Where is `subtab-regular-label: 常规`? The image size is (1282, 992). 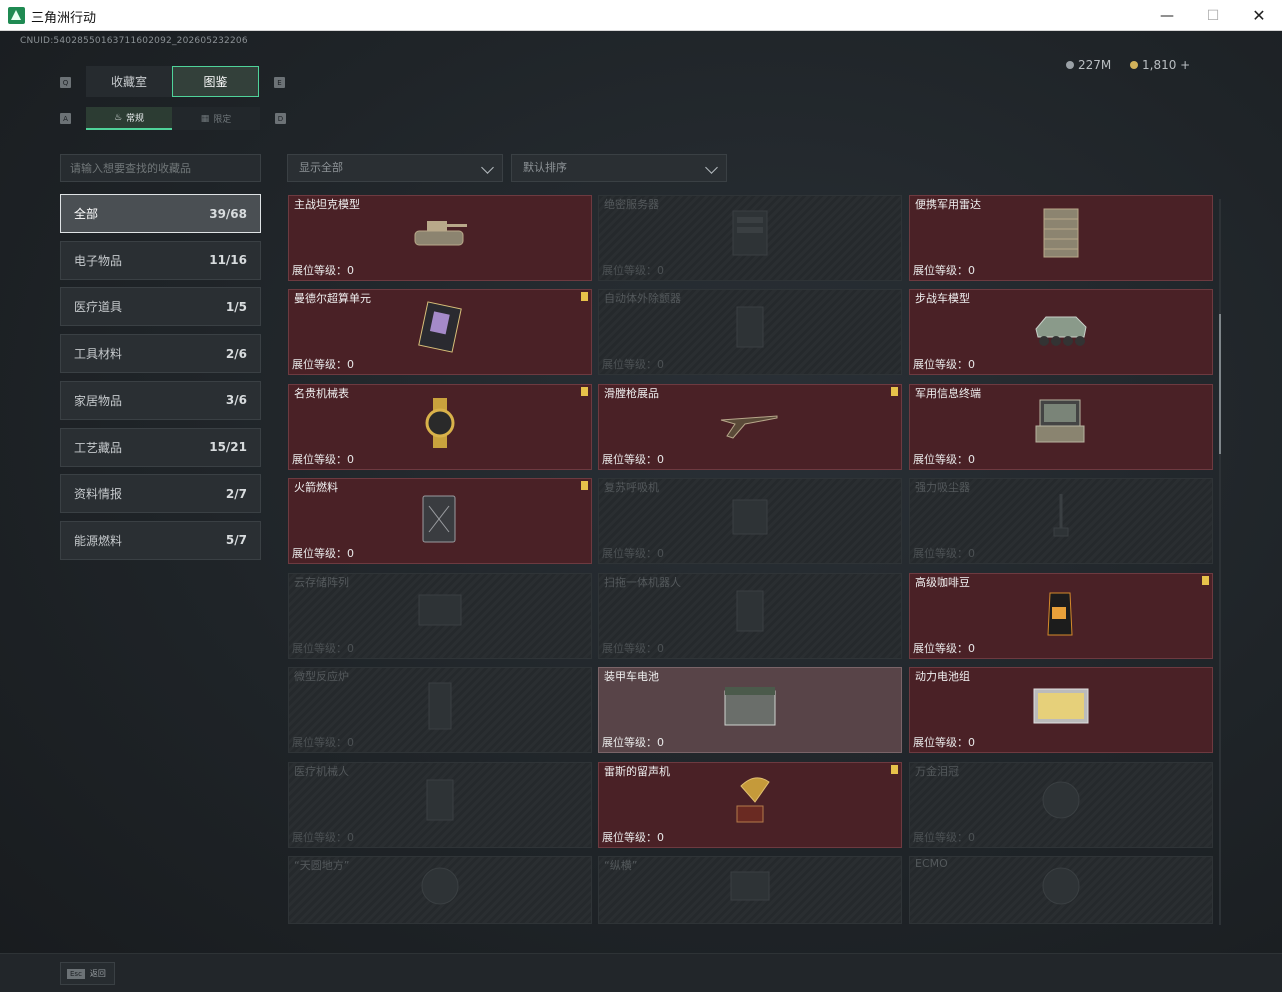 subtab-regular-label: 常规 is located at coordinates (135, 119).